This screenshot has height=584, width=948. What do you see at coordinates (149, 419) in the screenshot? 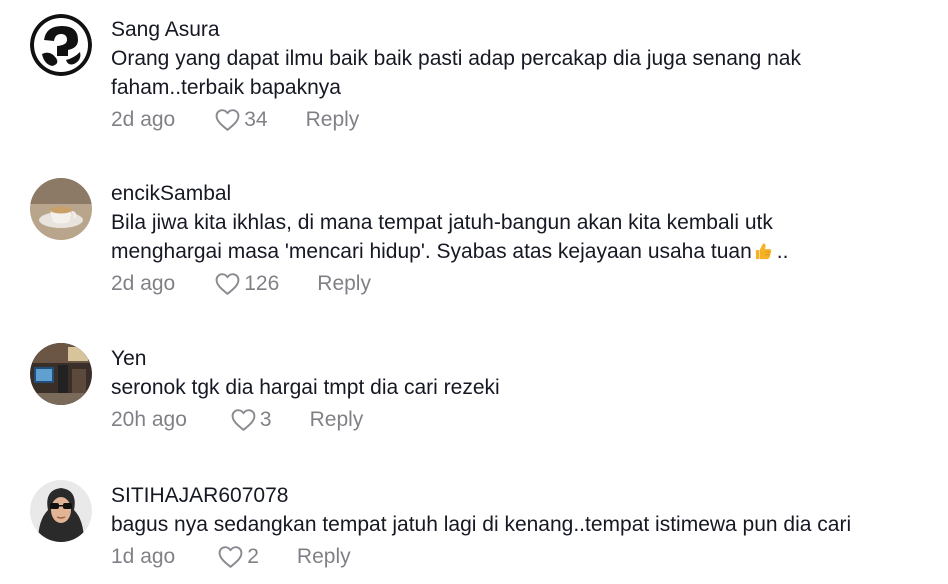
I see `comment-time: 20h ago` at bounding box center [149, 419].